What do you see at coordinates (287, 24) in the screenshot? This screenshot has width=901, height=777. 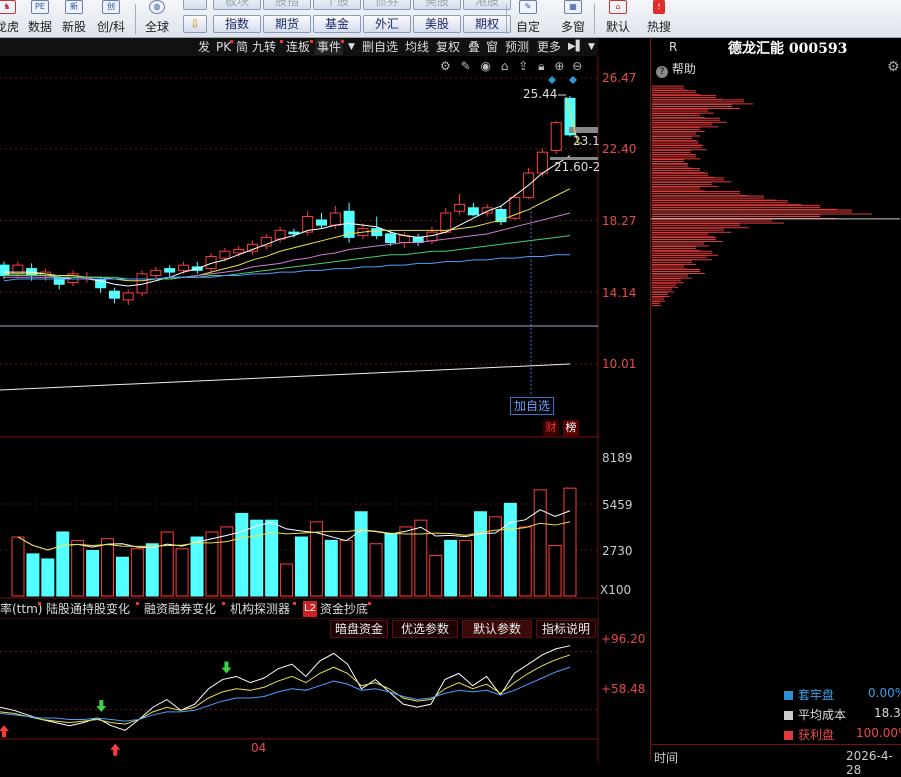 I see `grid-btn-futures: 期货` at bounding box center [287, 24].